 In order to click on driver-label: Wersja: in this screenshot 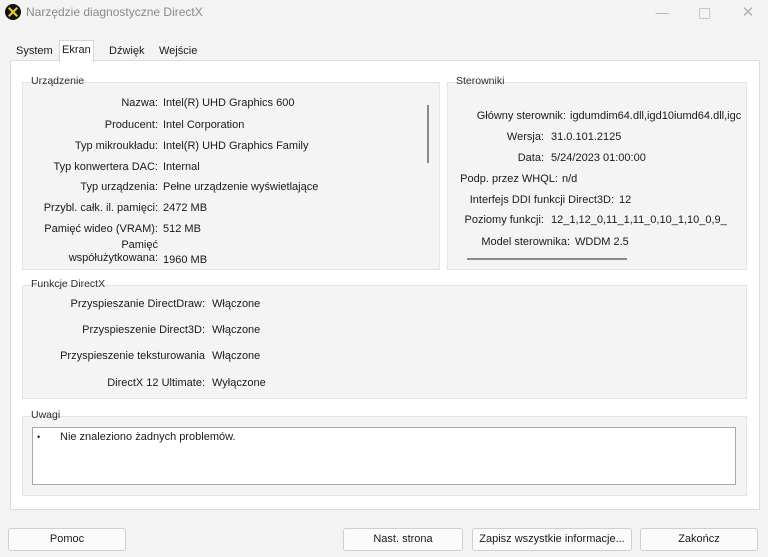, I will do `click(525, 137)`.